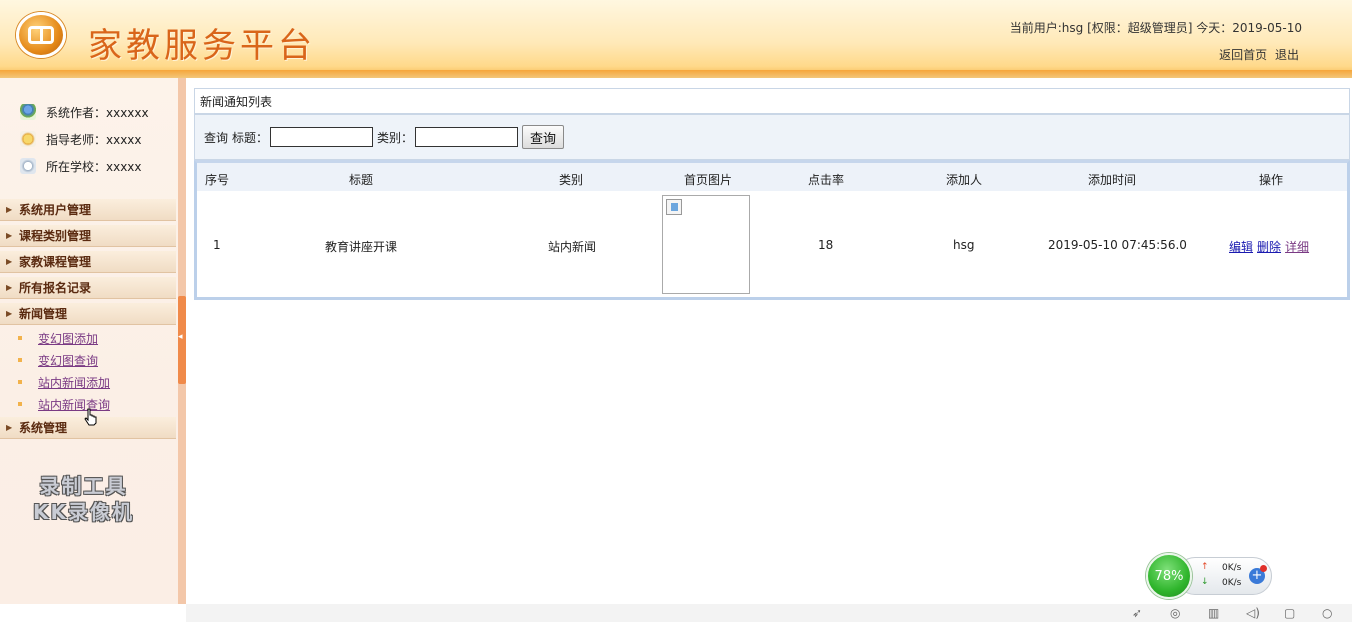  Describe the element at coordinates (1213, 613) in the screenshot. I see `trash-icon: ▥` at that location.